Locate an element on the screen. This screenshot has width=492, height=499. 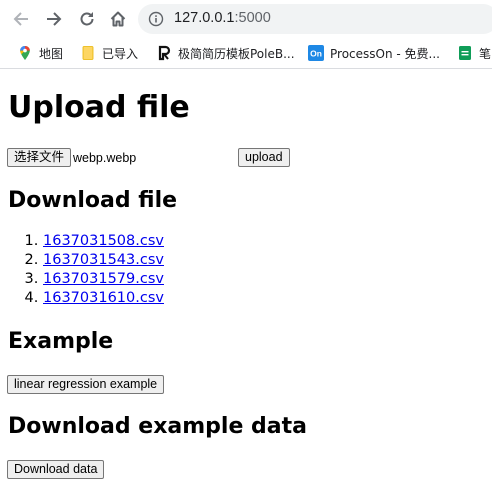
browser-toolbar: 127.0.0.1:5000 is located at coordinates (246, 19).